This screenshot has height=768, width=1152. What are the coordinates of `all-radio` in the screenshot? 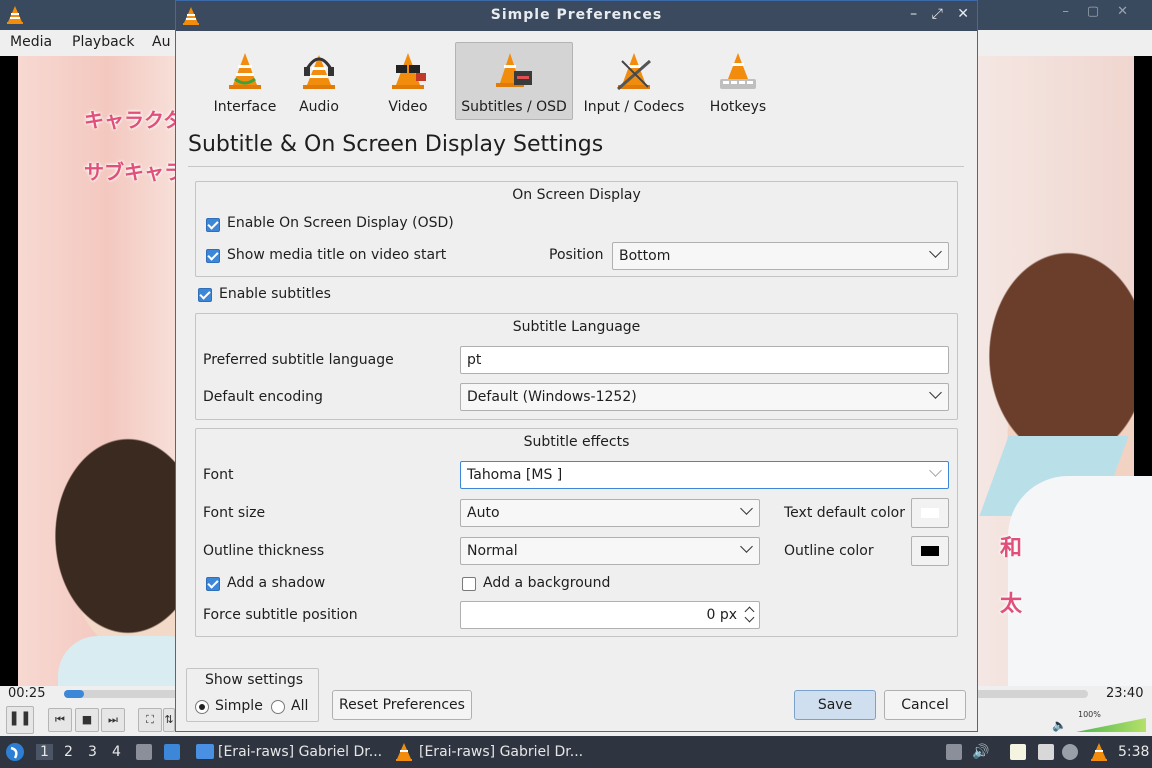 It's located at (278, 707).